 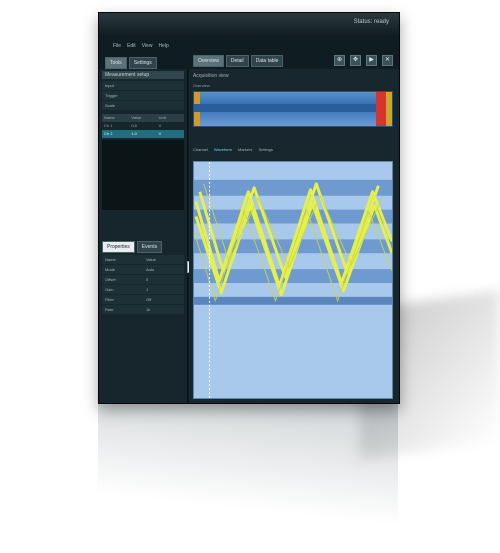 What do you see at coordinates (142, 63) in the screenshot?
I see `tab-settings: Settings` at bounding box center [142, 63].